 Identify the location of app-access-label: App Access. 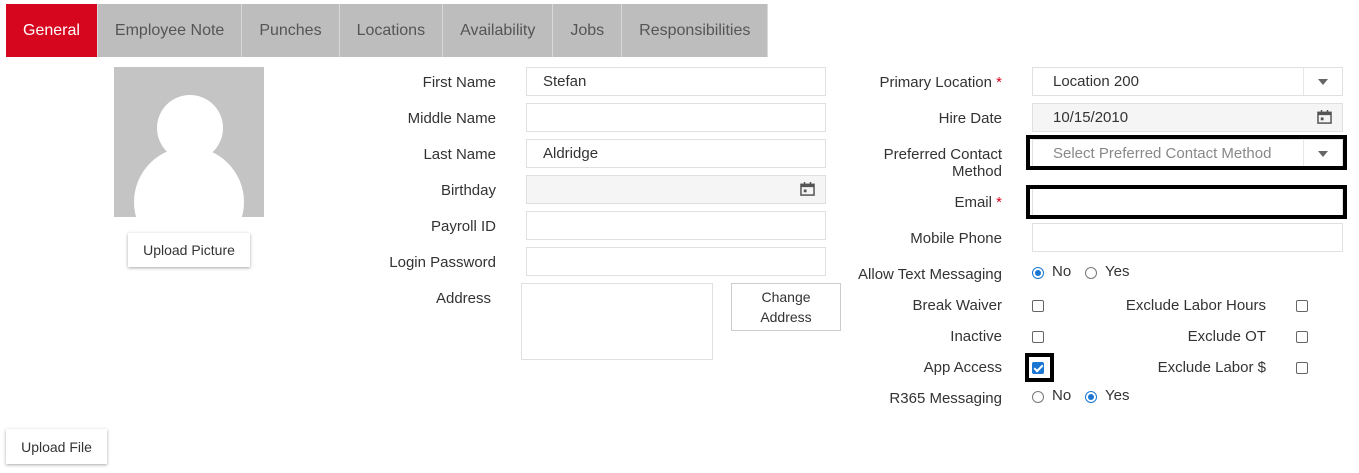
(962, 367).